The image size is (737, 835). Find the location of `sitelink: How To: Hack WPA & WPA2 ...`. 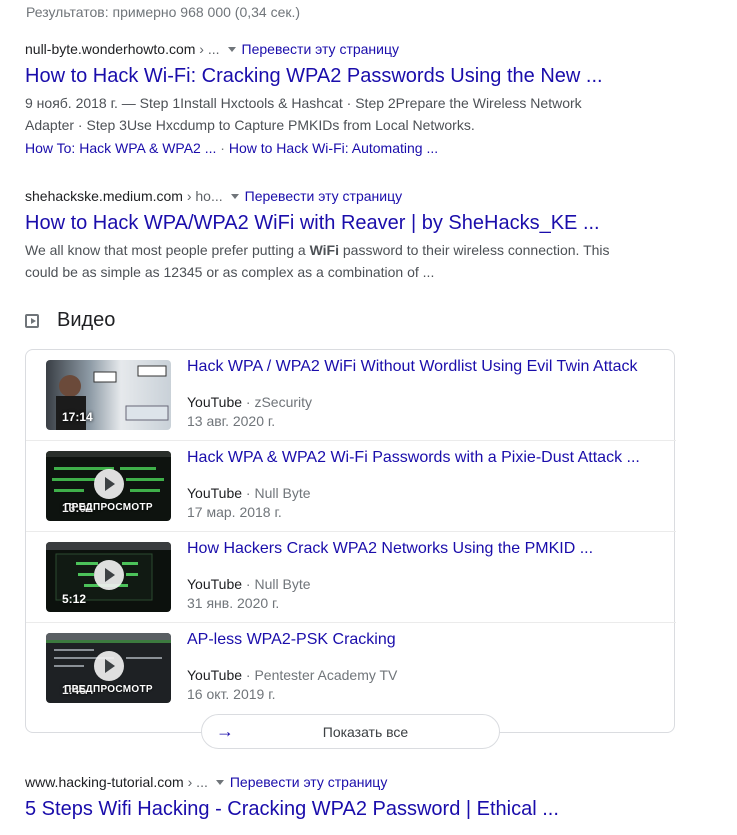

sitelink: How To: Hack WPA & WPA2 ... is located at coordinates (120, 148).